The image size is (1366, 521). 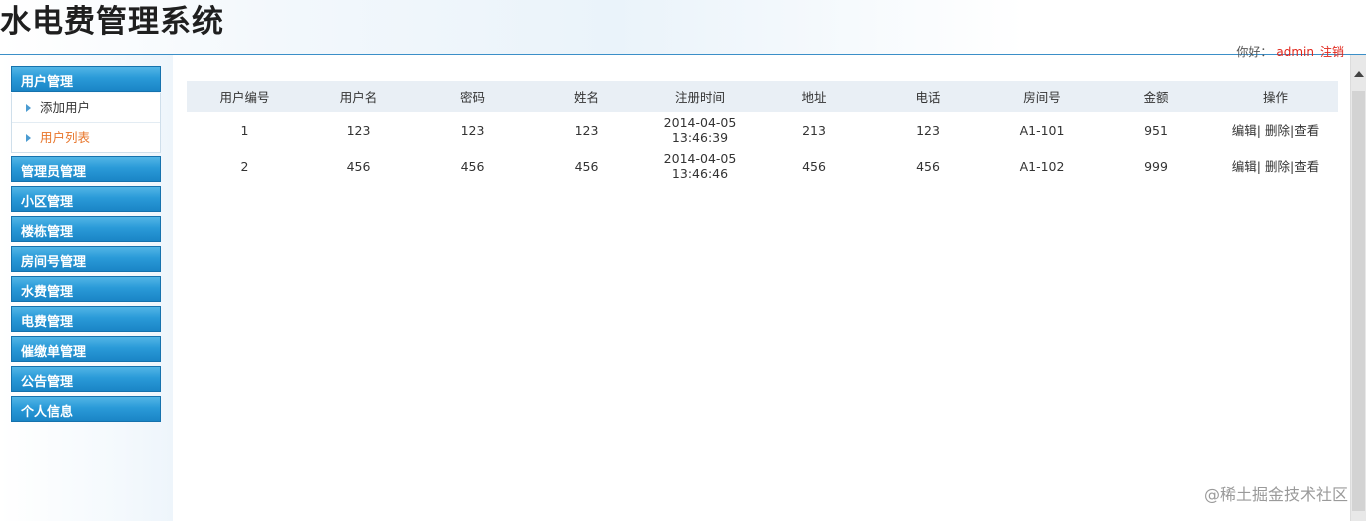 What do you see at coordinates (1254, 52) in the screenshot?
I see `greeting-label: 你好：` at bounding box center [1254, 52].